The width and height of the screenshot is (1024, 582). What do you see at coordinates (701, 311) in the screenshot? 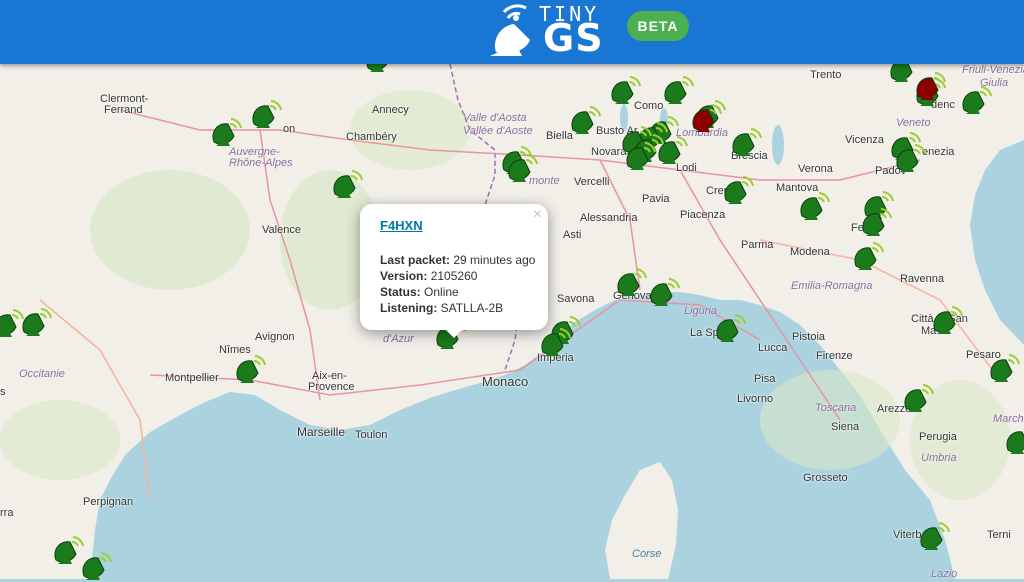
I see `map-label-liguria: Liguria` at bounding box center [701, 311].